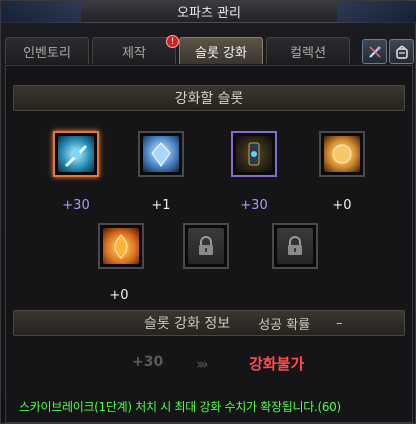 This screenshot has height=424, width=416. I want to click on tab-slot-enhance: 슬롯 강화, so click(221, 50).